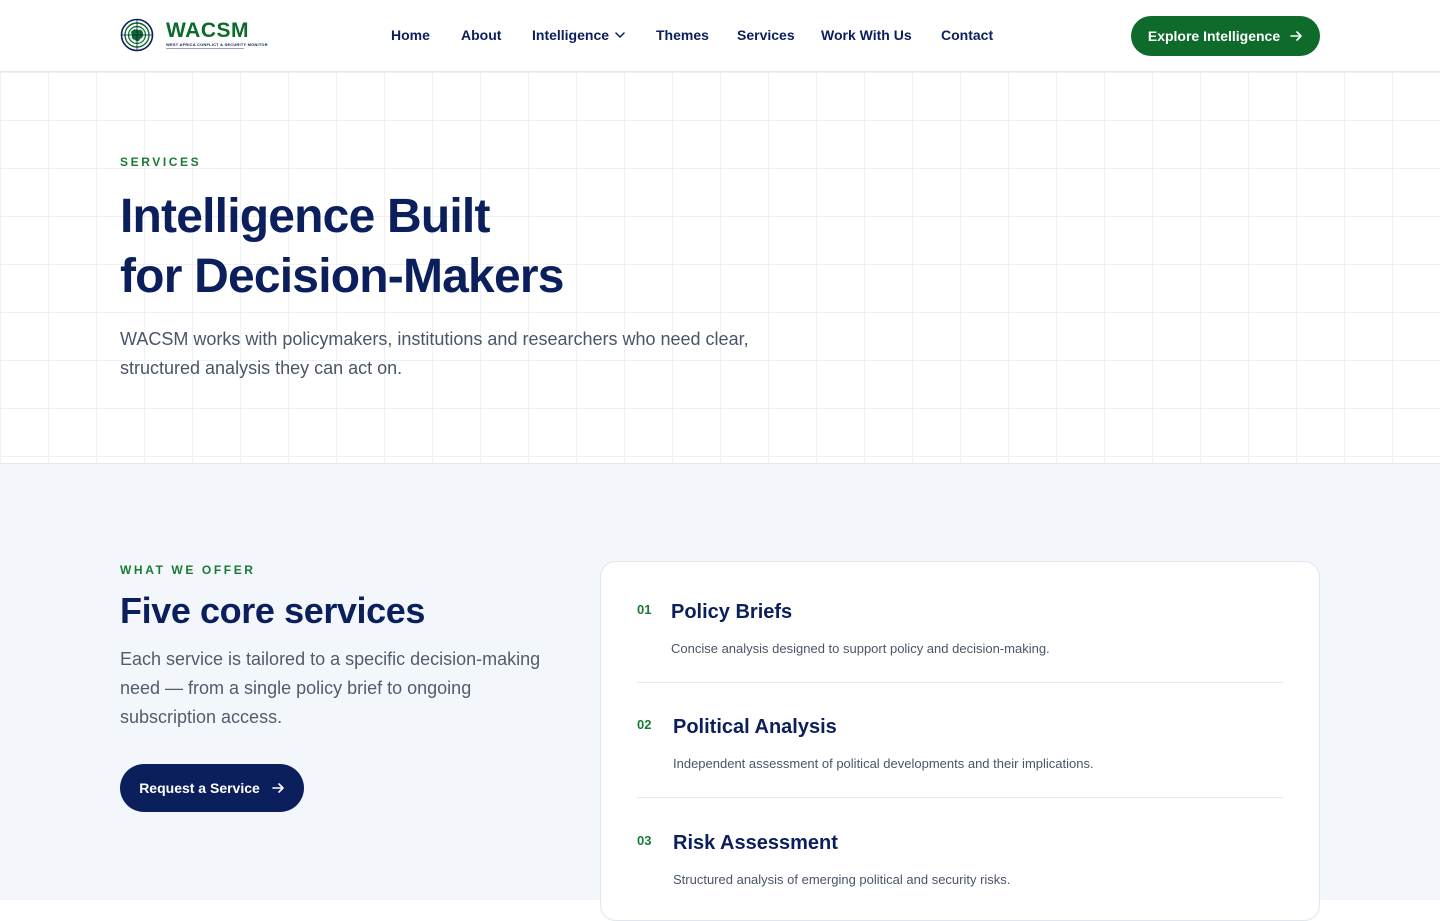 This screenshot has height=921, width=1440. Describe the element at coordinates (217, 44) in the screenshot. I see `logo-tagline: WEST AFRICA CONFLICT & SECURITY MONITOR` at that location.